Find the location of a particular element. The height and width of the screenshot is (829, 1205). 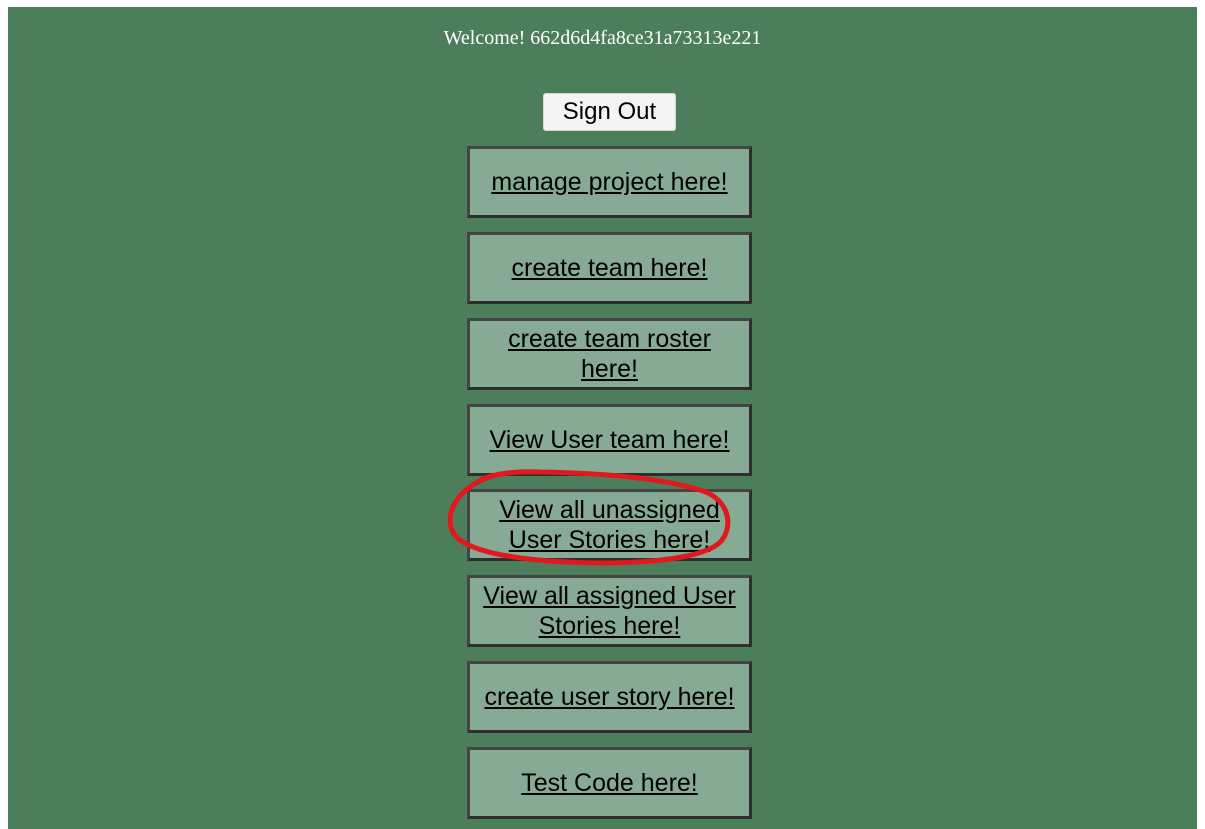

nav-box-view-assigned-stories: View all assigned User Stories here! is located at coordinates (609, 611).